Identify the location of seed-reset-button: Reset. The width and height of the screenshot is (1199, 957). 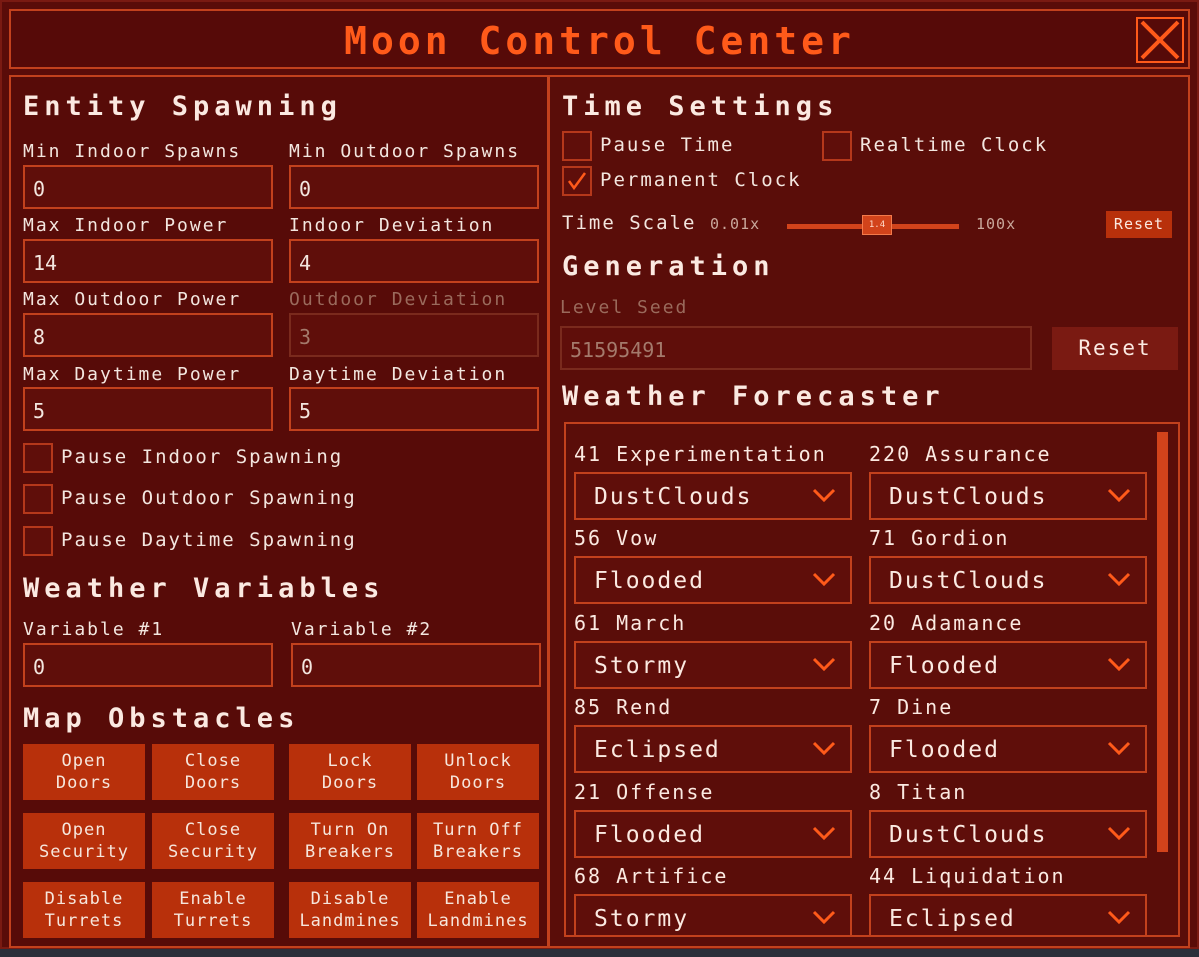
(1115, 348).